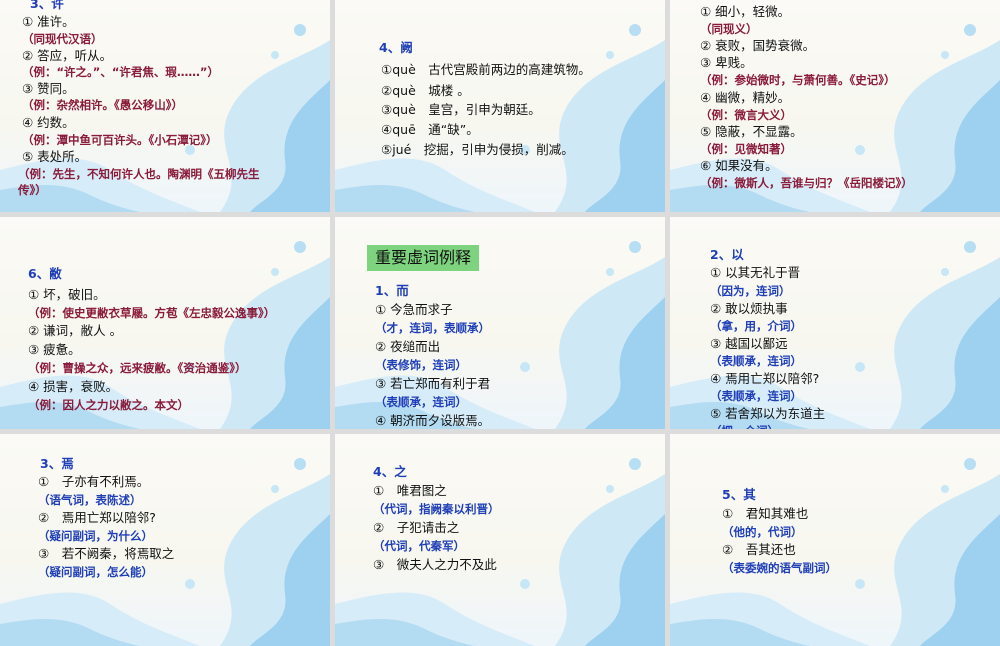 This screenshot has height=646, width=1000. I want to click on entry-heading: 4、之, so click(390, 471).